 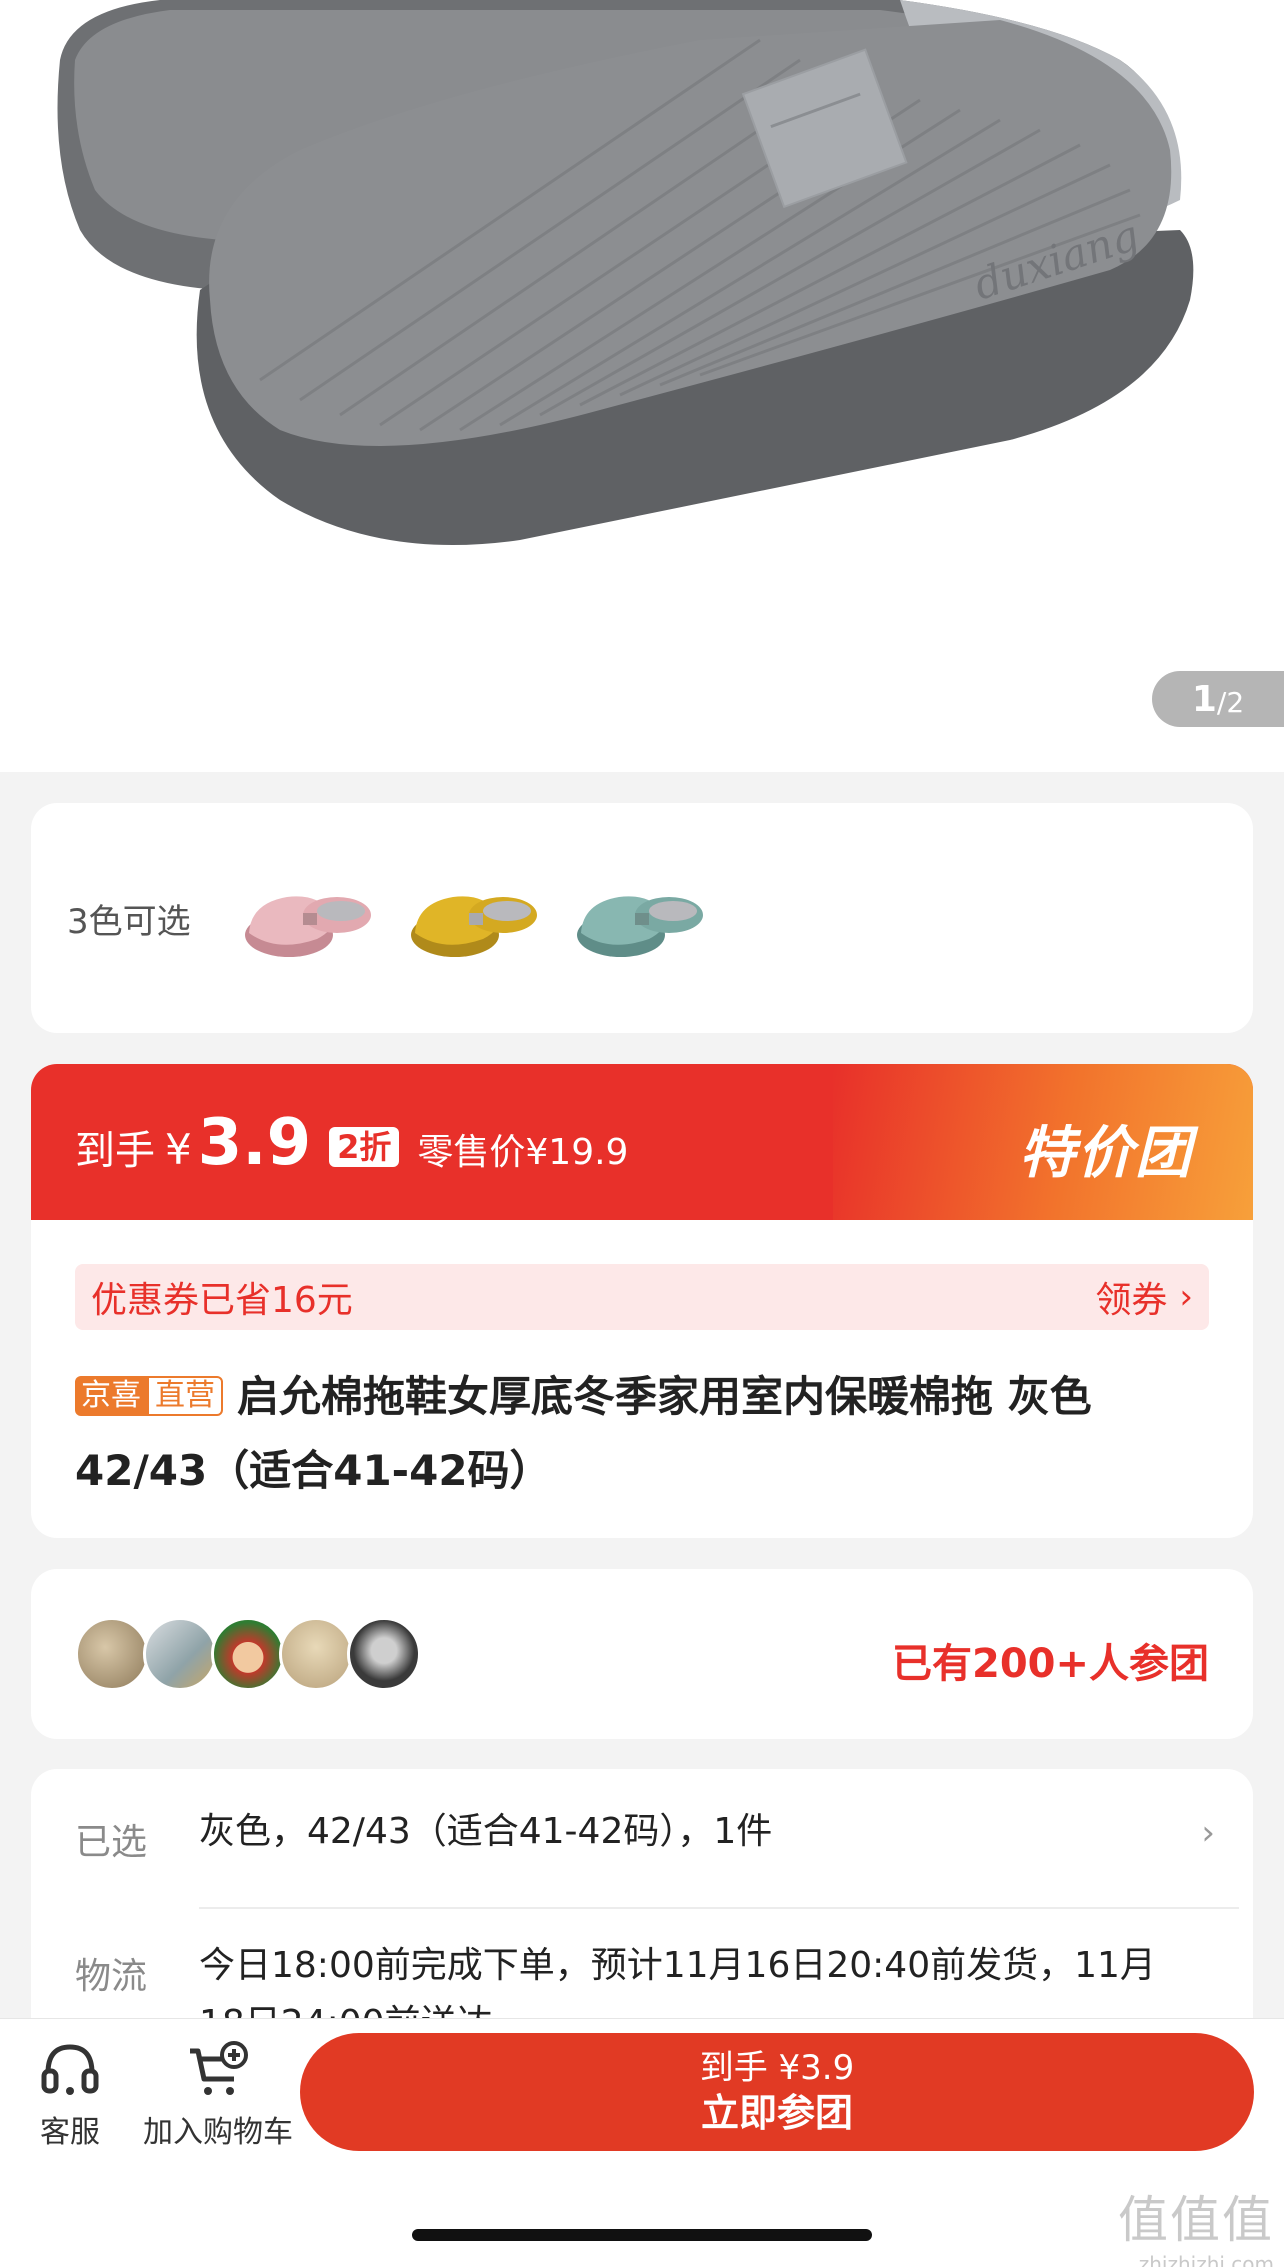 I want to click on customer-service-button: 客服, so click(x=70, y=2095).